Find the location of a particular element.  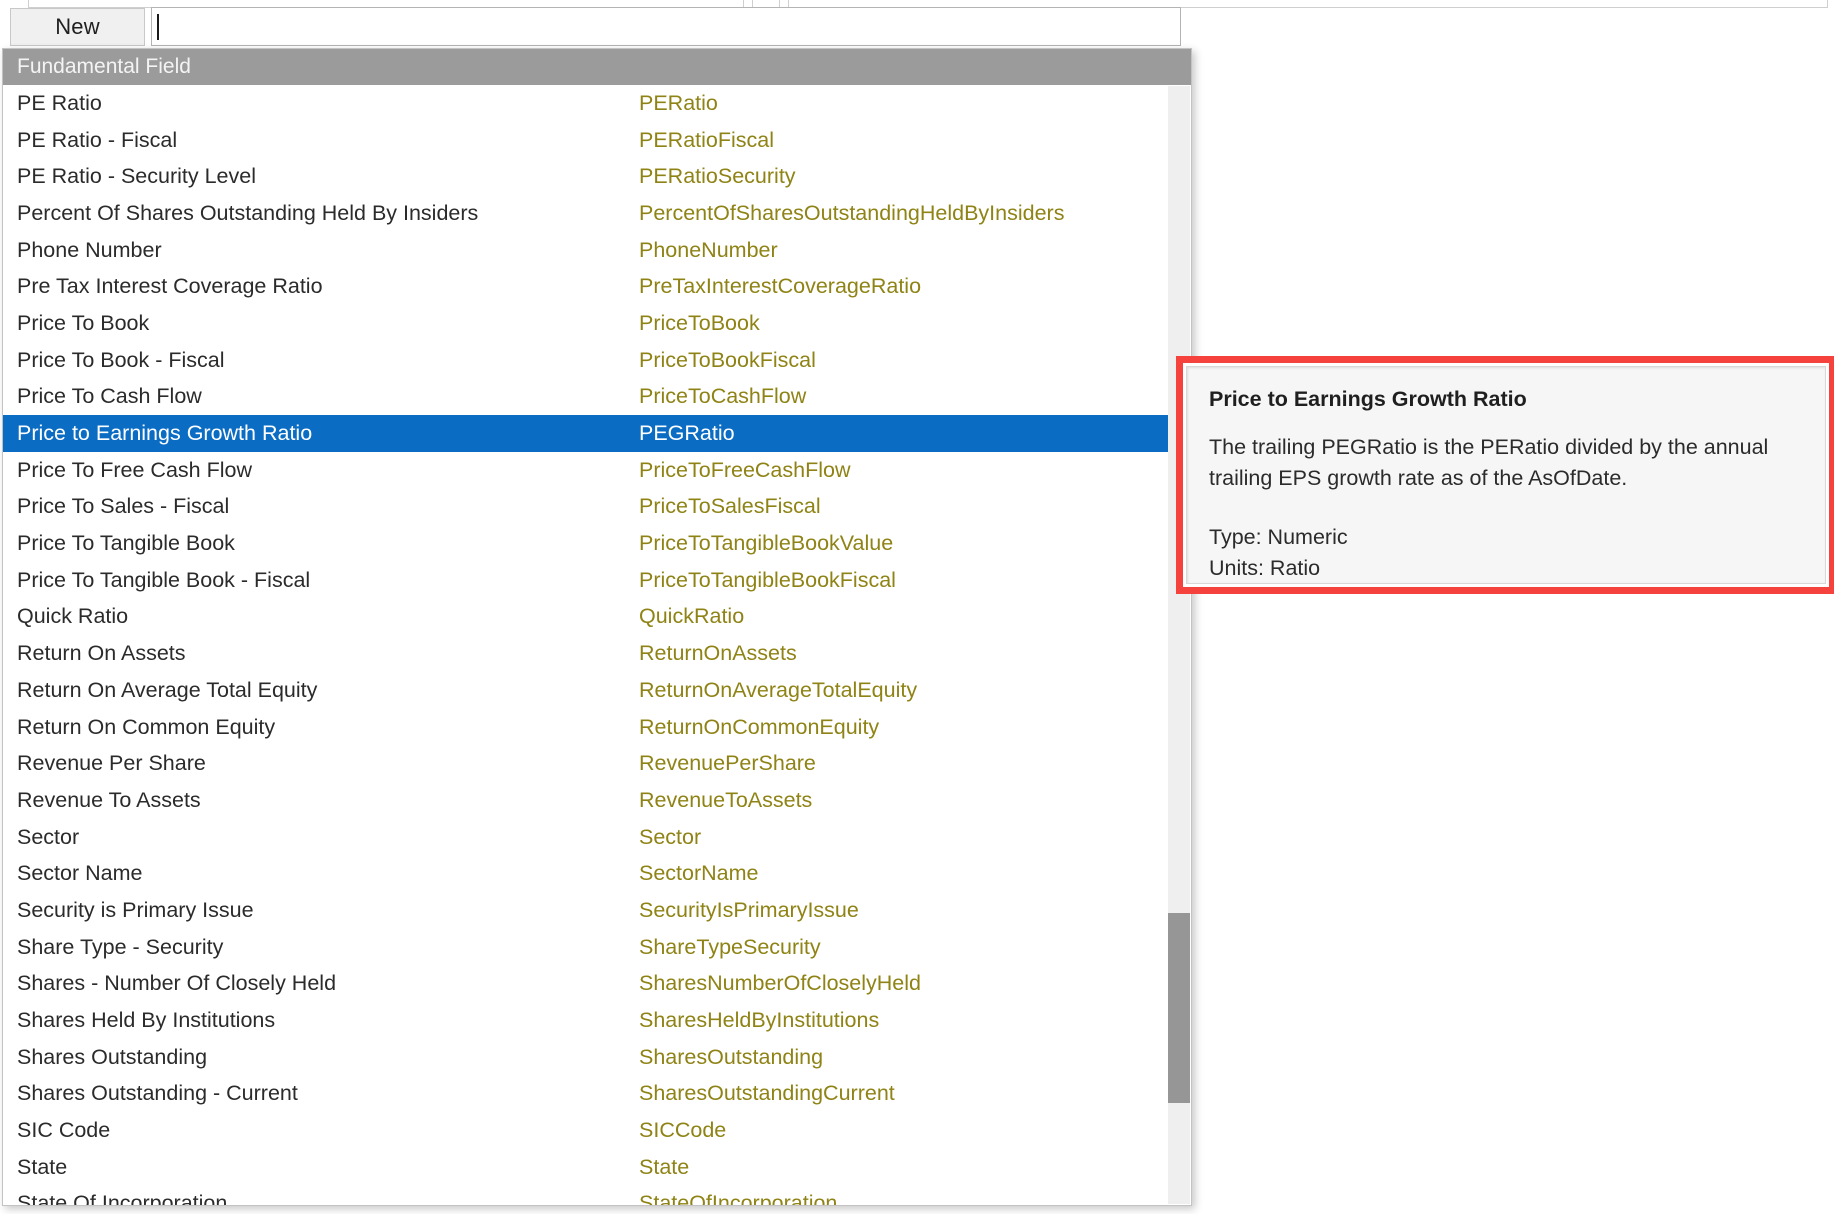

list-item-label: Shares Held By Institutions is located at coordinates (146, 1020).